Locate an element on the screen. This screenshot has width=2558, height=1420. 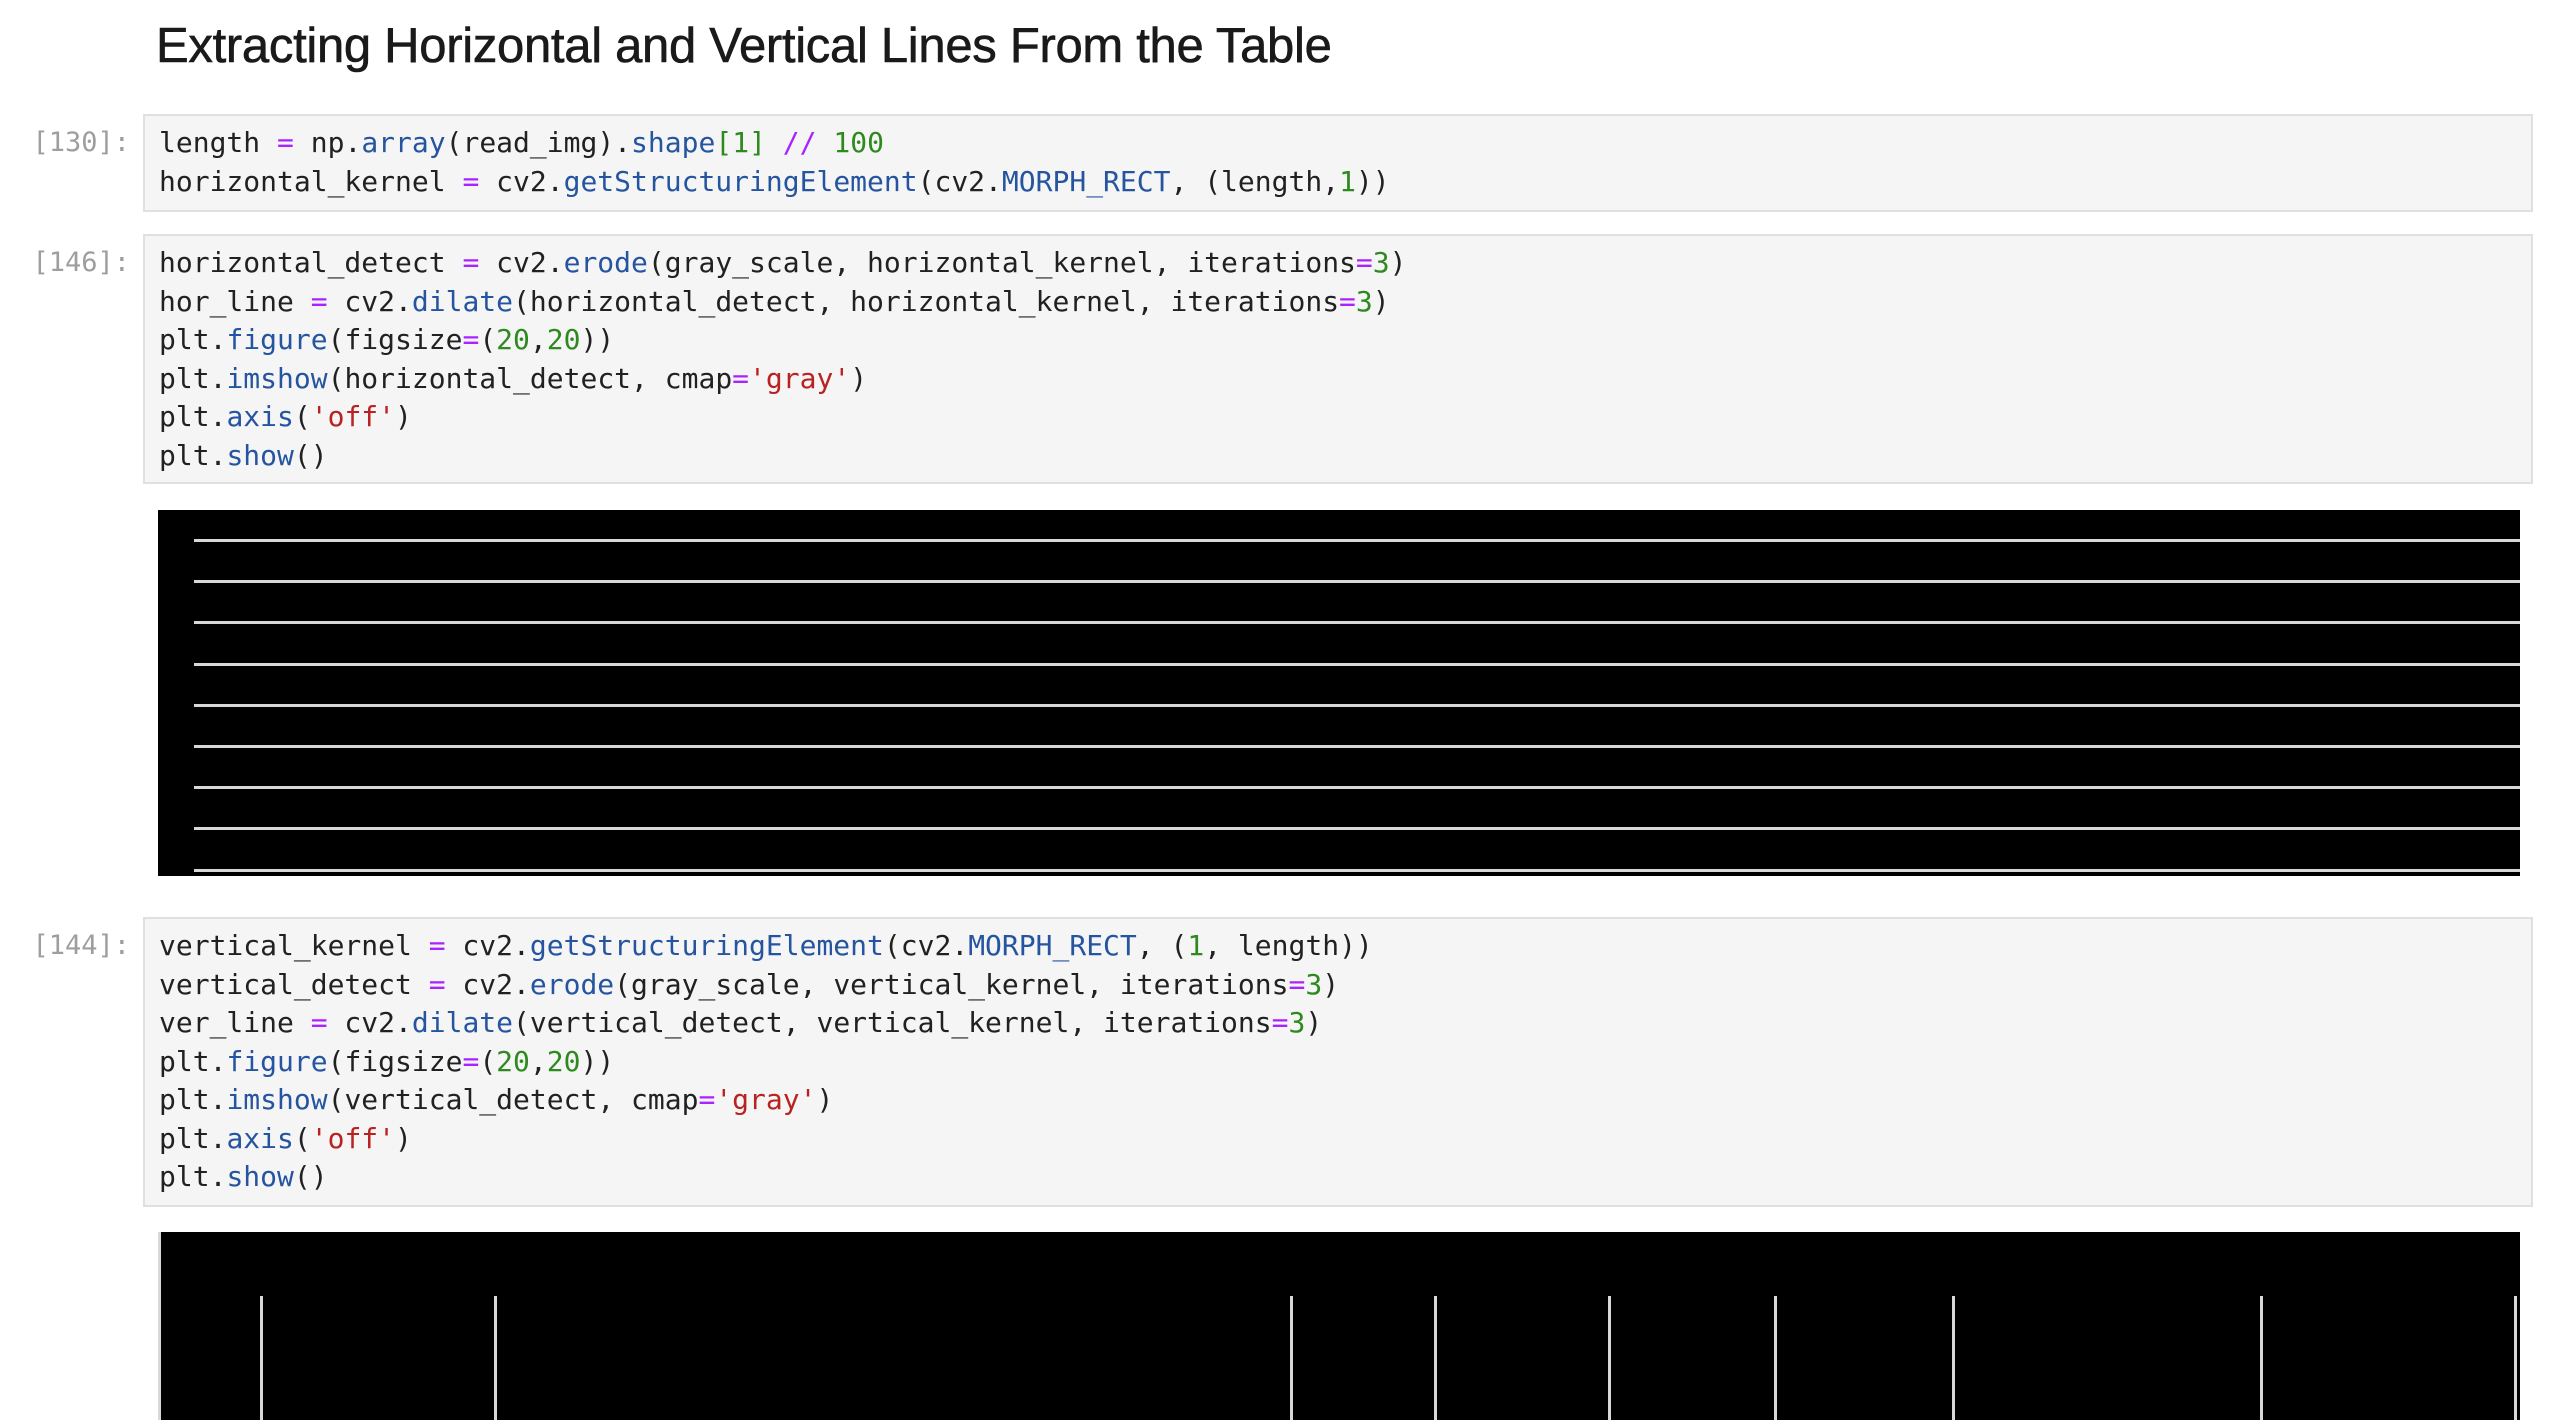
code-token: axis is located at coordinates (260, 416).